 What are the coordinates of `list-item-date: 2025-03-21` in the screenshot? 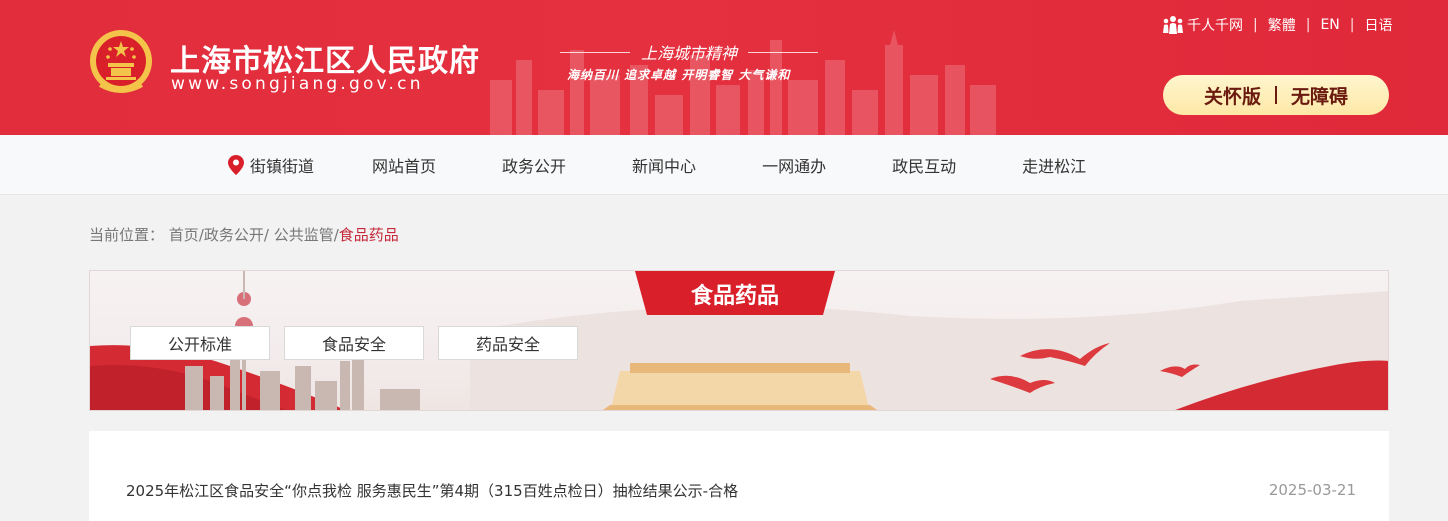 It's located at (1312, 490).